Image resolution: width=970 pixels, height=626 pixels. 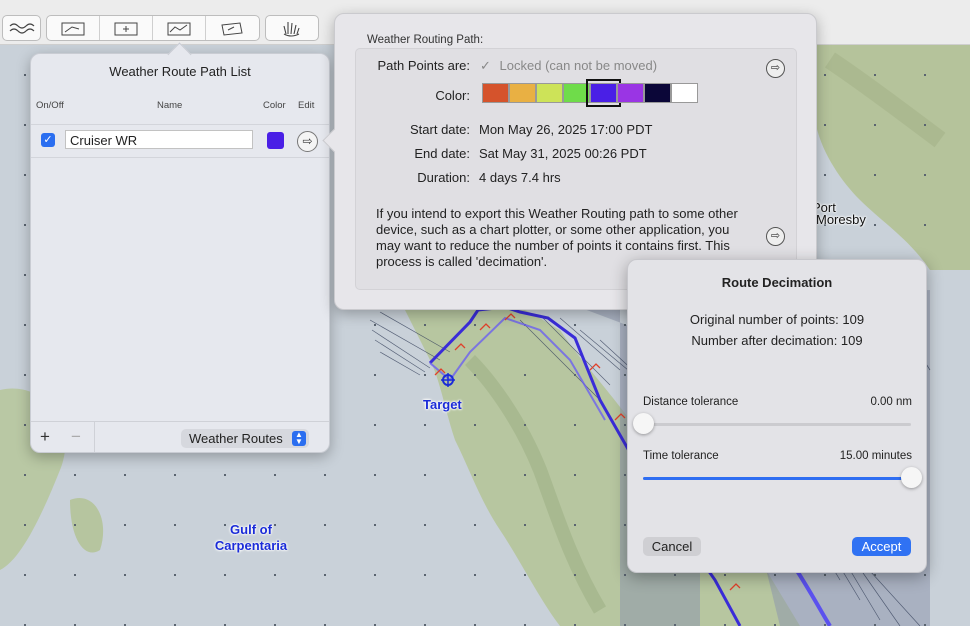 I want to click on locked-checkbox: ✓ Locked (can not be moved), so click(x=568, y=66).